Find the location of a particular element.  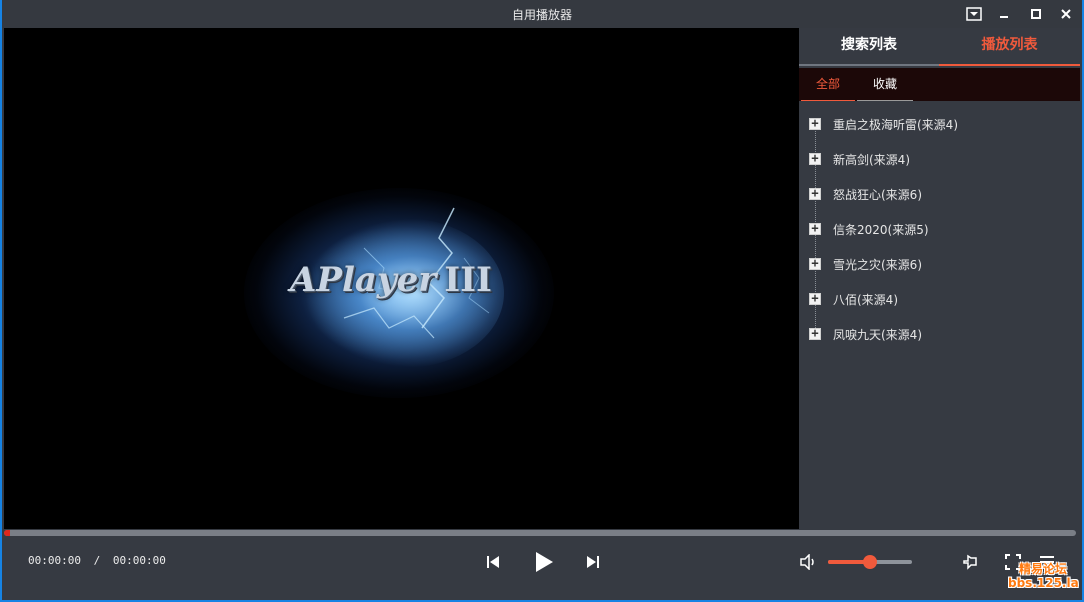

control-bar: 00:00:00 / 00:00:00 is located at coordinates (542, 568).